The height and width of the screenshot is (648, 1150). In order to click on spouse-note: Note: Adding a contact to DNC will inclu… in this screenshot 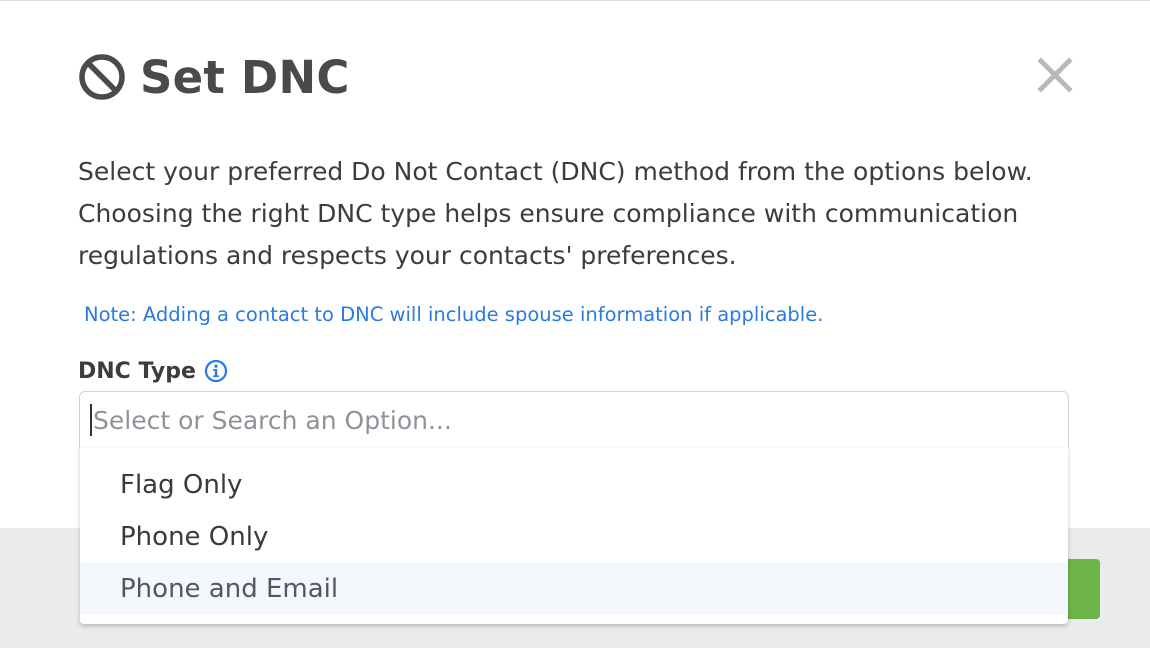, I will do `click(454, 314)`.